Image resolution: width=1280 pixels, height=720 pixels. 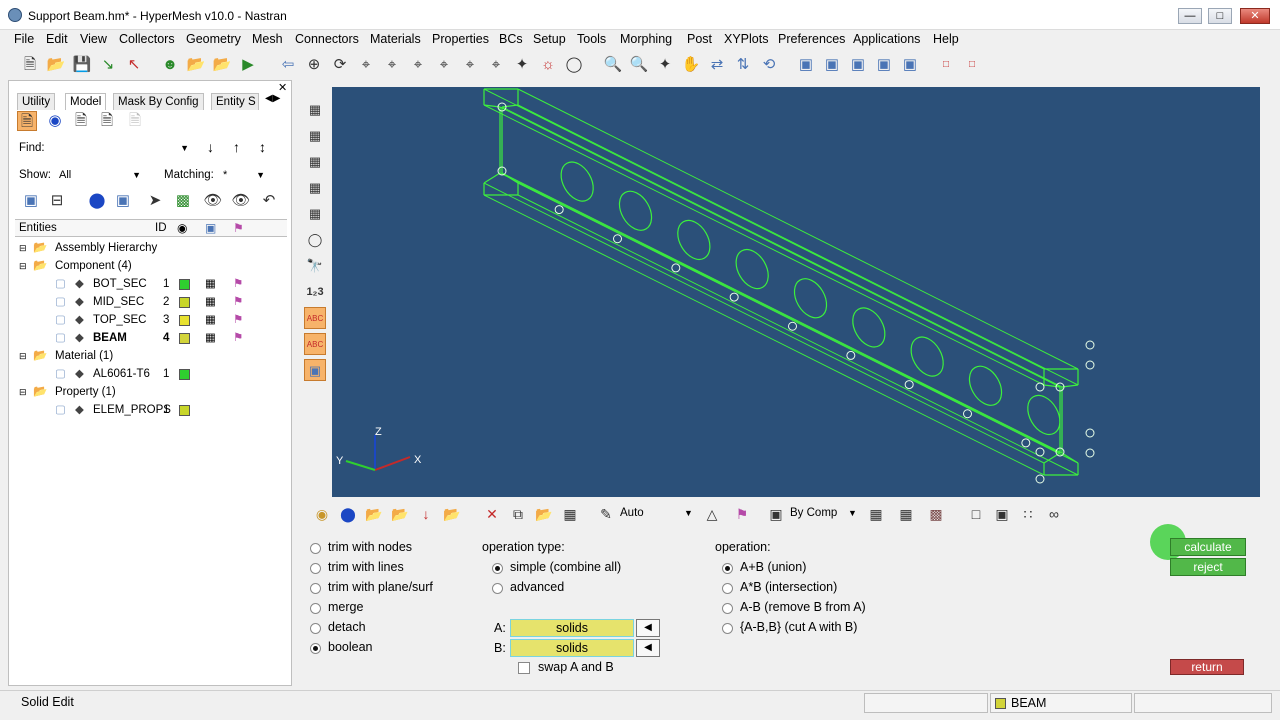 I want to click on menu-view: View, so click(x=93, y=39).